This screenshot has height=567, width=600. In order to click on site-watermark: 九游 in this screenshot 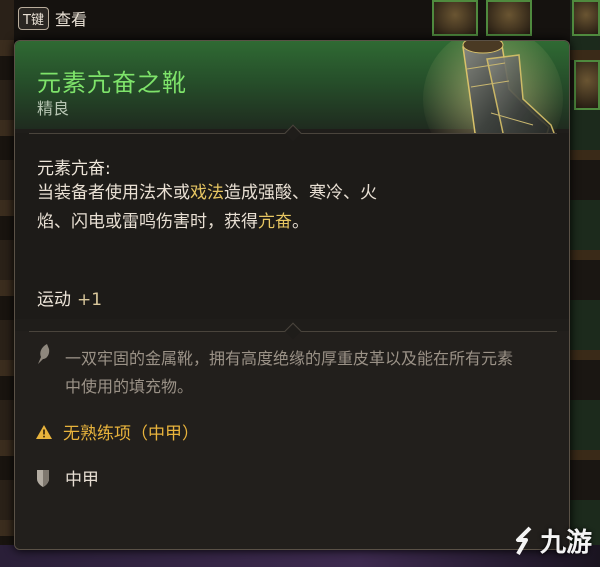, I will do `click(552, 540)`.